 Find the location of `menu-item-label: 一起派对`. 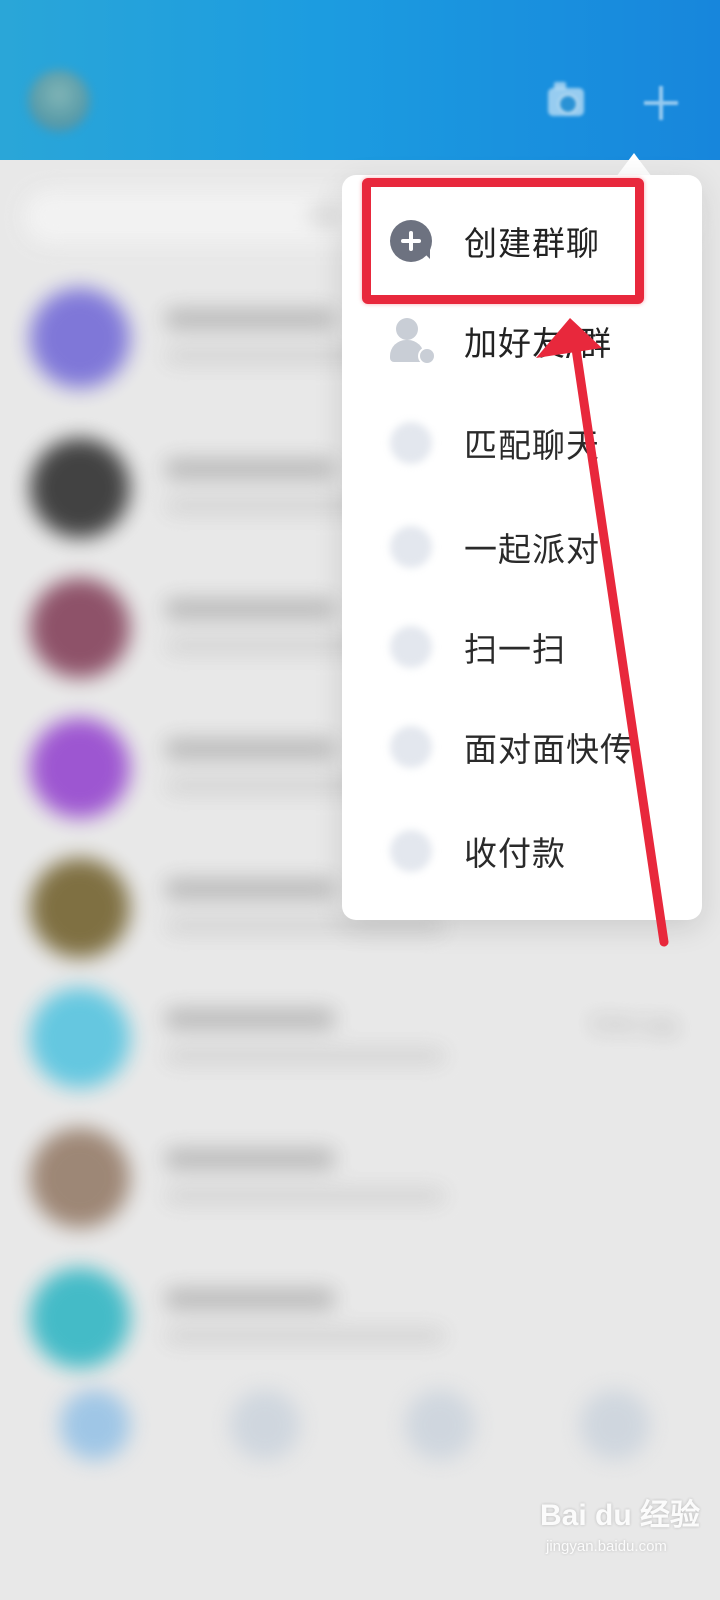

menu-item-label: 一起派对 is located at coordinates (532, 549).